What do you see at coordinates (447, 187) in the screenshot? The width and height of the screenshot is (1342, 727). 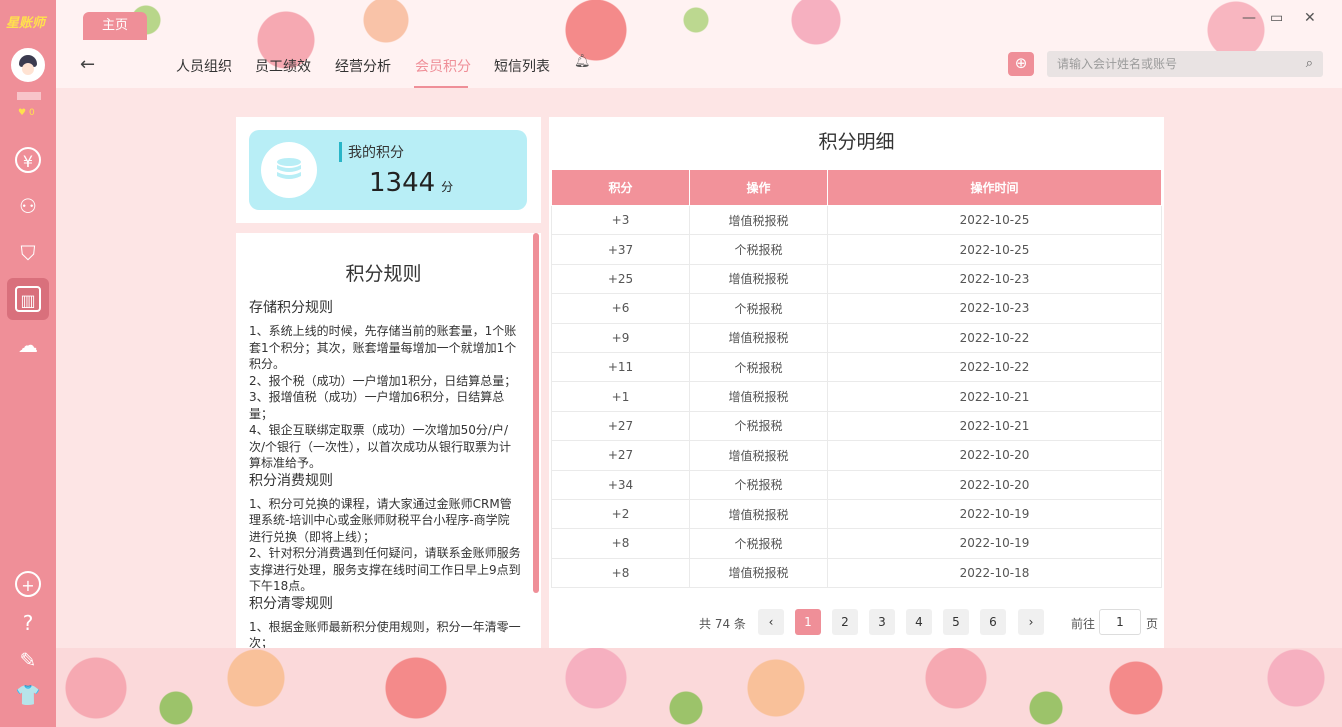 I see `score-unit: 分` at bounding box center [447, 187].